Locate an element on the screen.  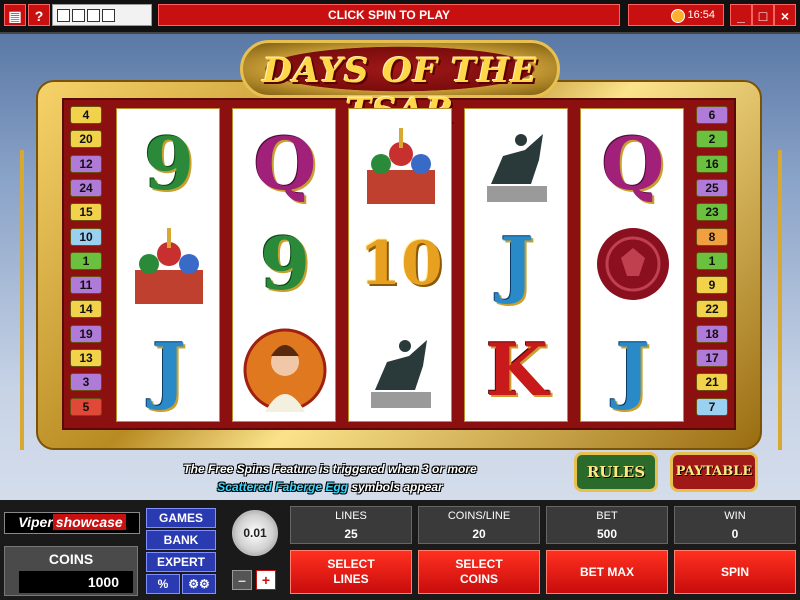
payline-marker-left: 10 is located at coordinates (86, 236).